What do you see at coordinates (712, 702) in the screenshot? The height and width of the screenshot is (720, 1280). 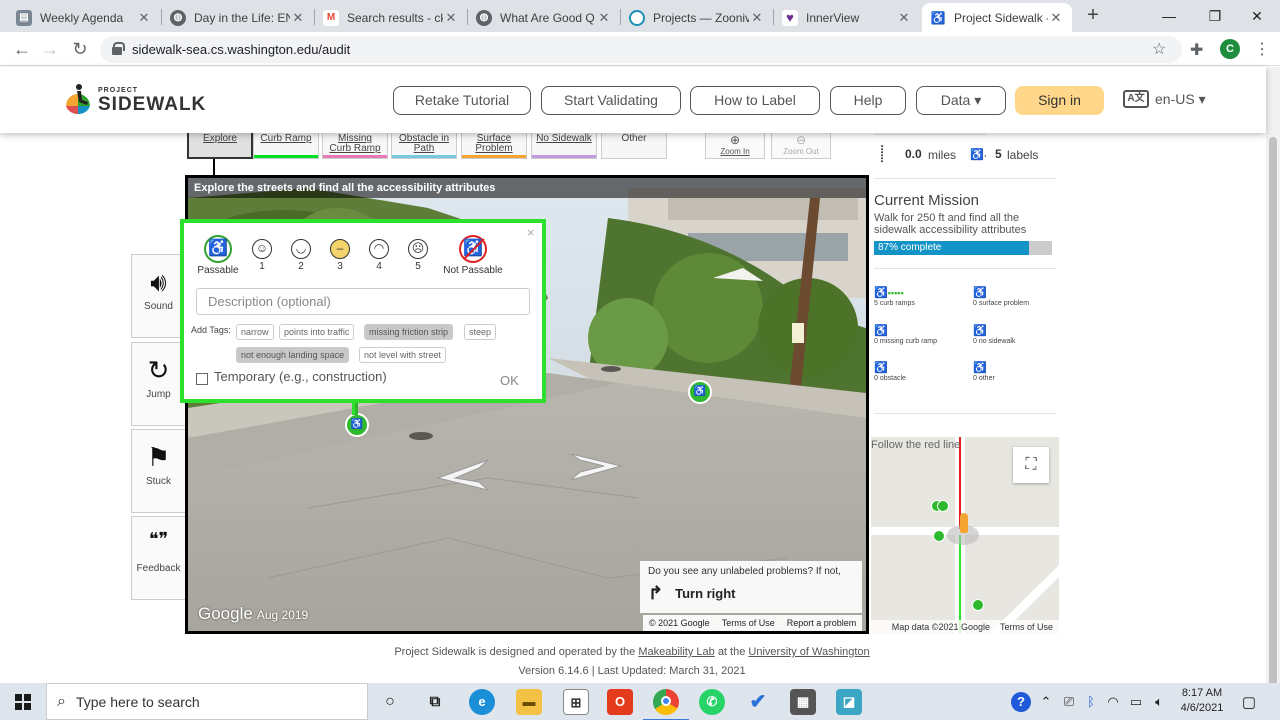 I see `whatsapp-icon: ✆` at bounding box center [712, 702].